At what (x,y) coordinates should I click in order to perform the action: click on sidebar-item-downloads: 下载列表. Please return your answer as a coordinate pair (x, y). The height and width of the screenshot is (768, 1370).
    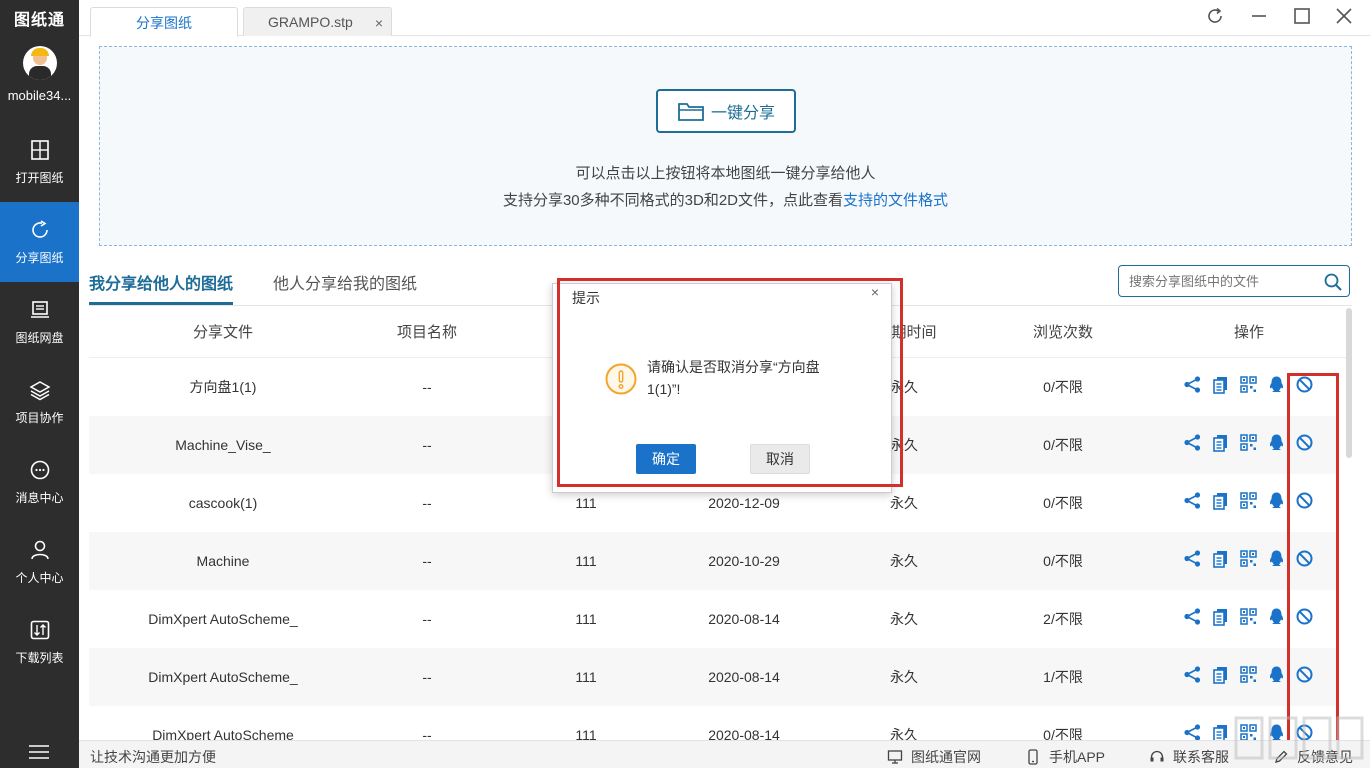
    Looking at the image, I should click on (39, 642).